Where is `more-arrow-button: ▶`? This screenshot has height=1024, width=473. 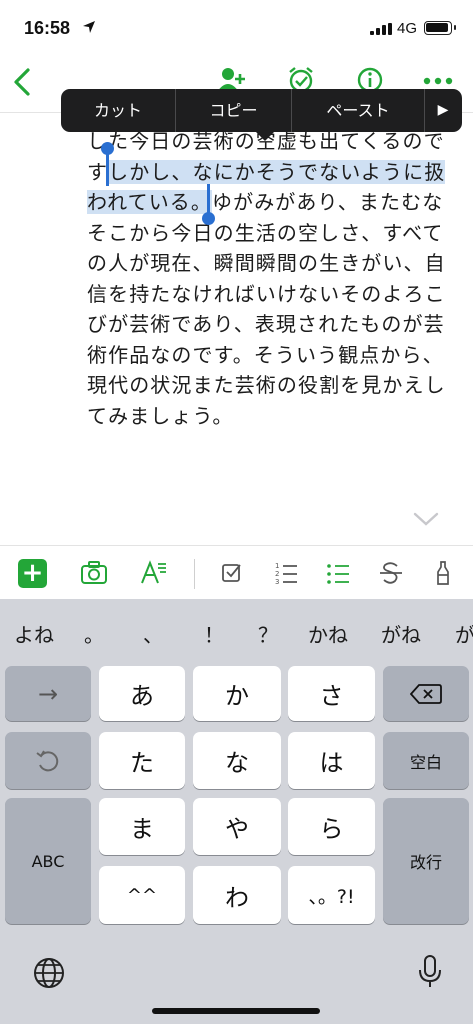
more-arrow-button: ▶ is located at coordinates (443, 110).